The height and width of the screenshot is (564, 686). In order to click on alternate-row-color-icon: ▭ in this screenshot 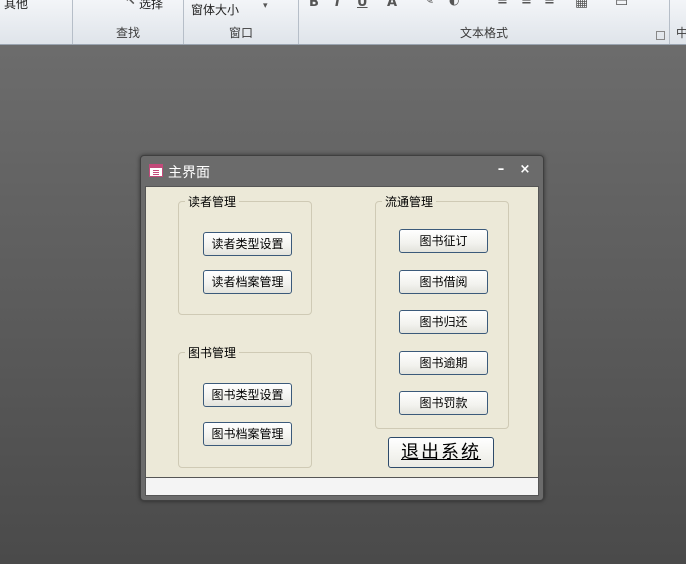, I will do `click(621, 5)`.